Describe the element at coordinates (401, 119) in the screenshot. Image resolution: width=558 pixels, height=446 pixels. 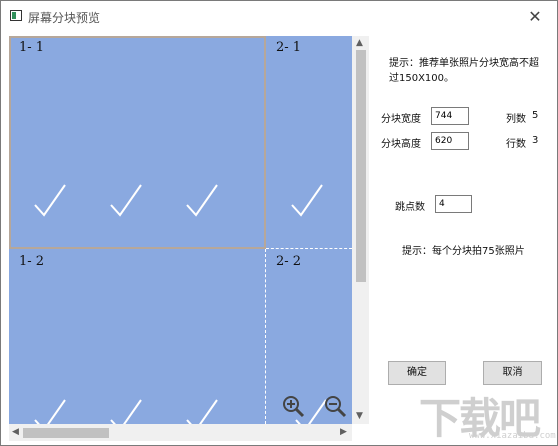
I see `block-width-label: 分块宽度` at that location.